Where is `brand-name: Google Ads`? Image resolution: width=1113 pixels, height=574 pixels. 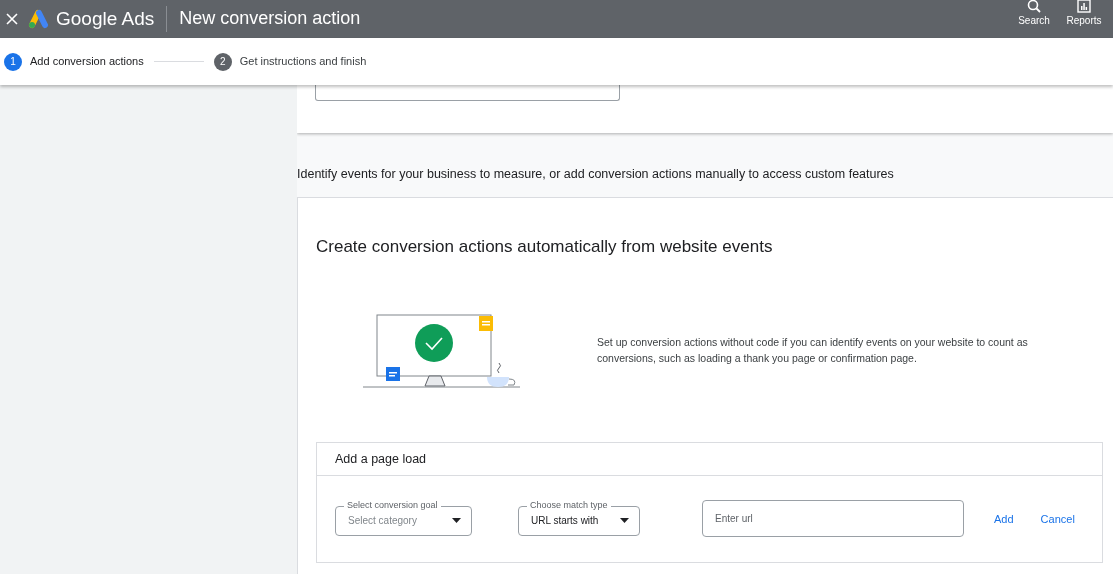 brand-name: Google Ads is located at coordinates (105, 18).